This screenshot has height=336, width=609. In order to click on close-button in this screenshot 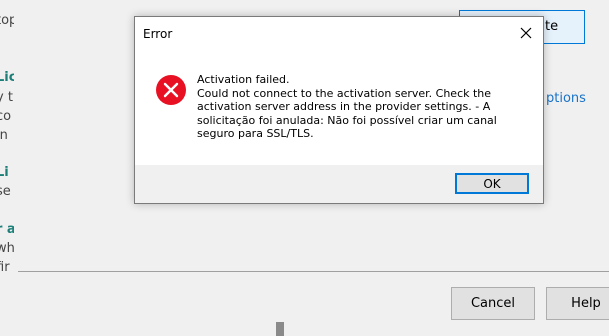, I will do `click(526, 33)`.